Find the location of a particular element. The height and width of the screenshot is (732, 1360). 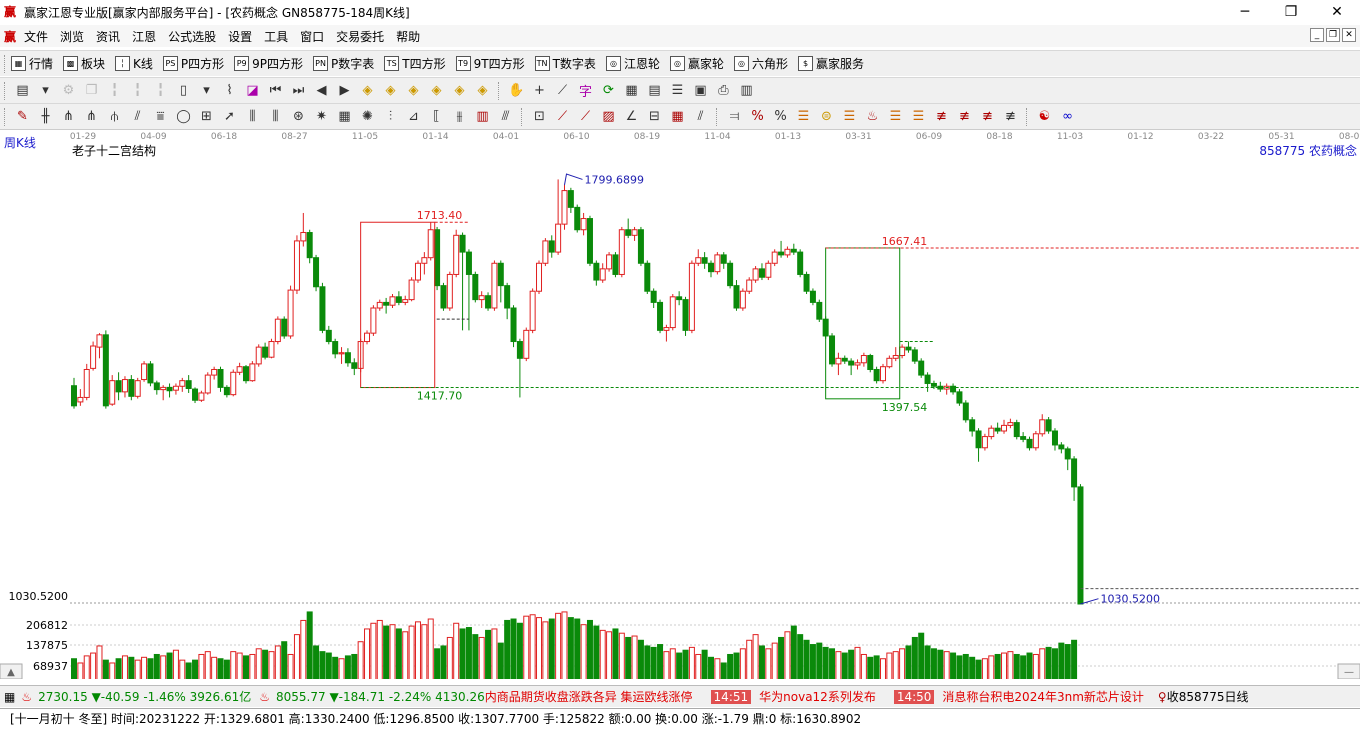

toolbar-item-ps: PS P四方形 is located at coordinates (193, 63).